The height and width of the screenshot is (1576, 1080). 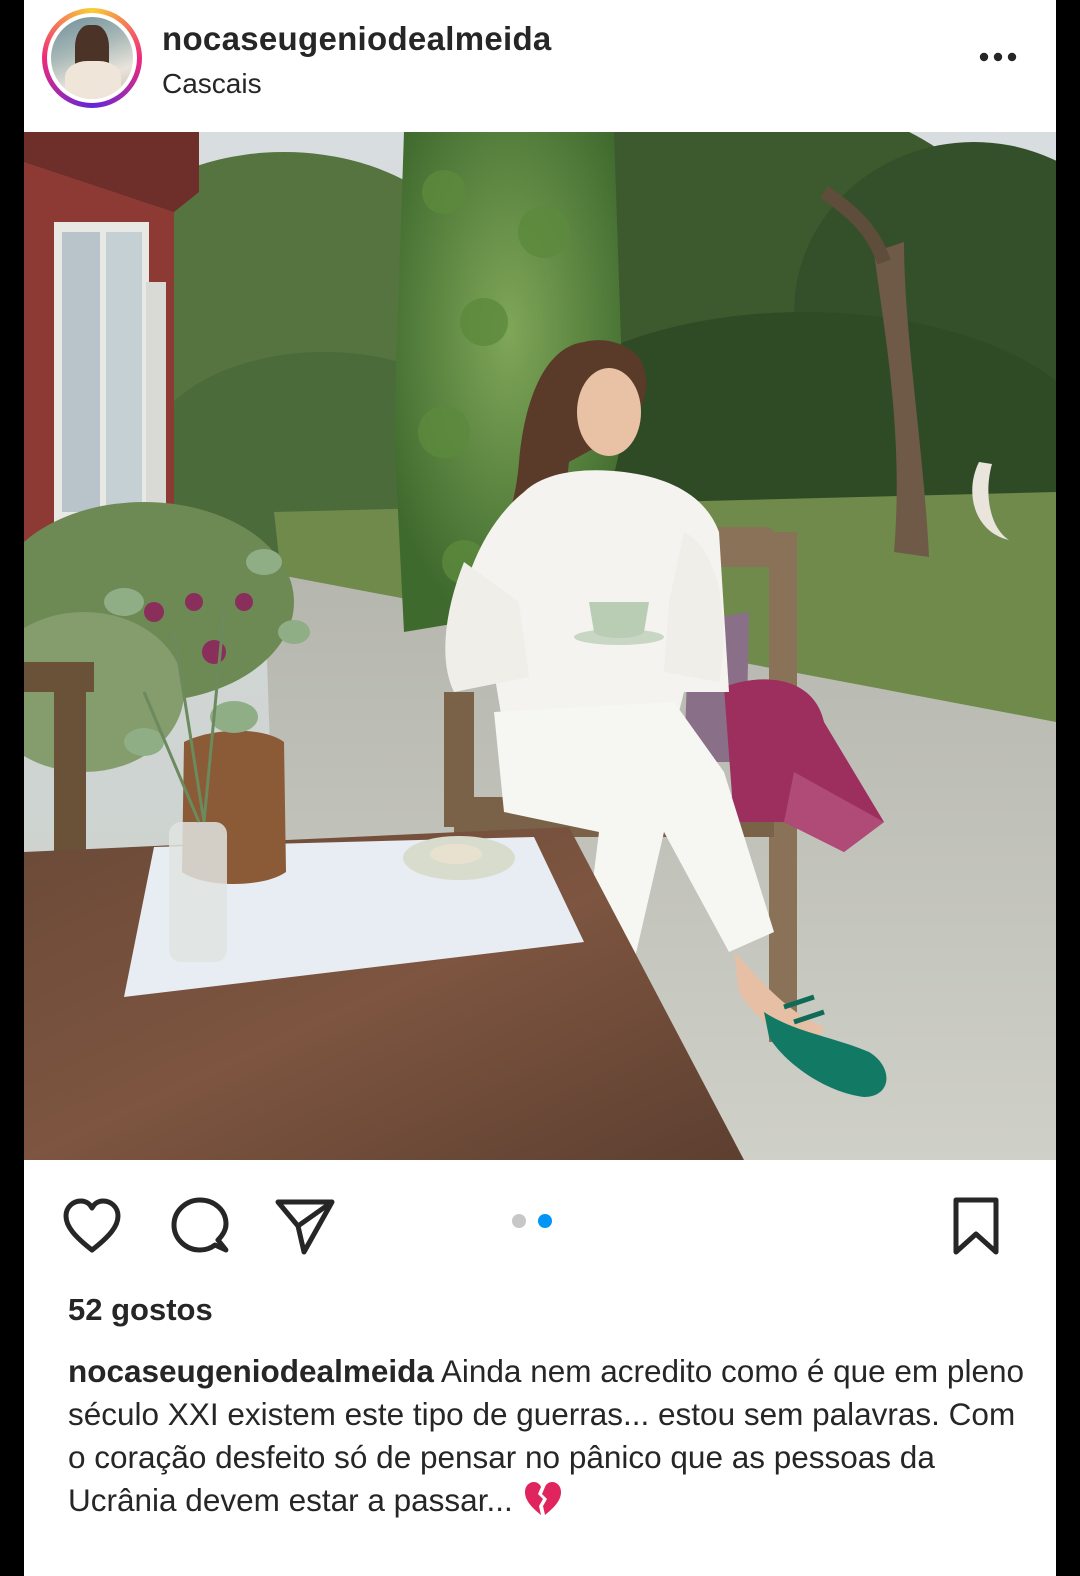 I want to click on avatar, so click(x=92, y=58).